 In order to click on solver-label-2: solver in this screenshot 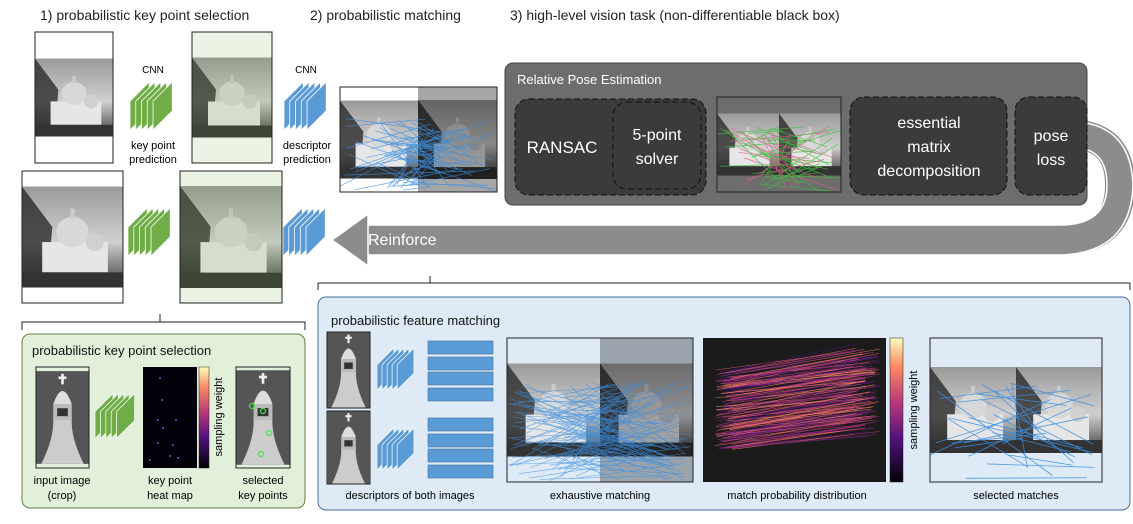, I will do `click(657, 159)`.